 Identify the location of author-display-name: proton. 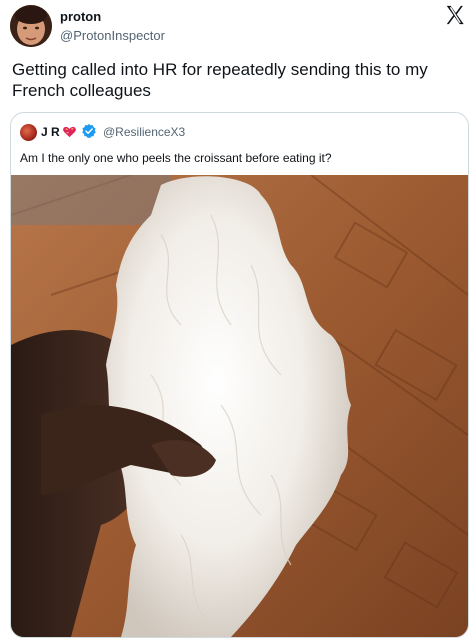
(80, 16).